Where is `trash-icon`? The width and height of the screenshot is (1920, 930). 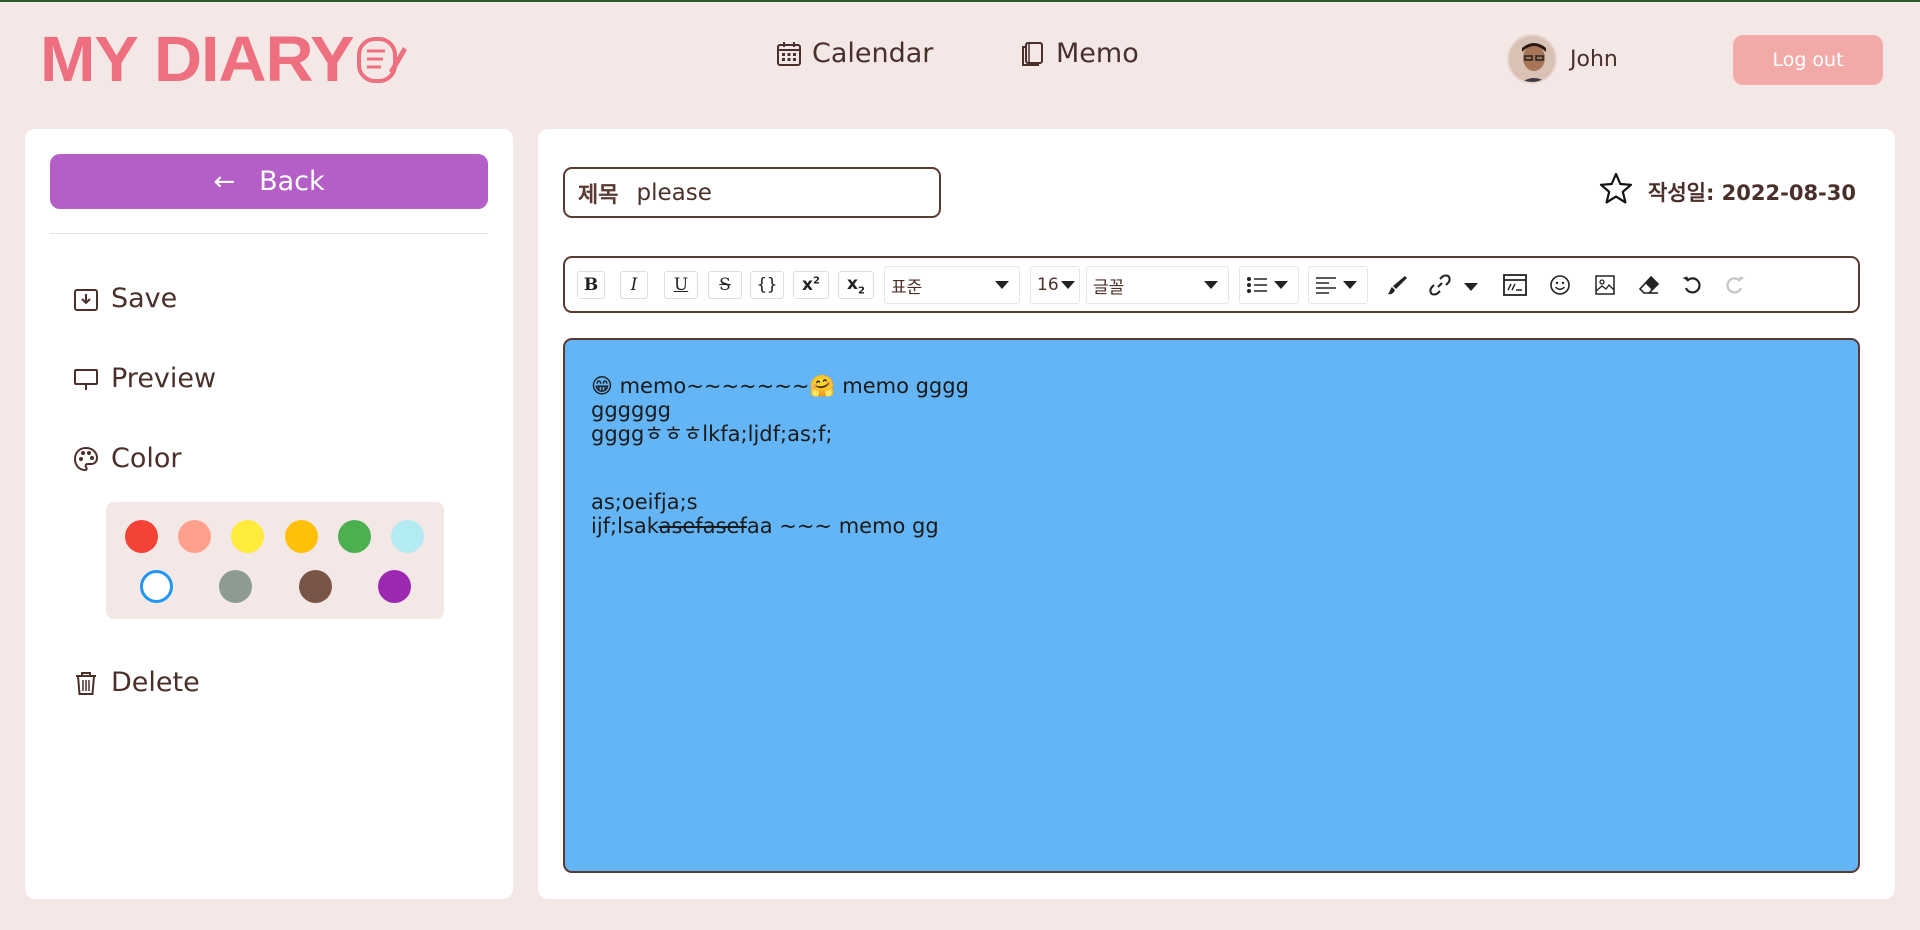
trash-icon is located at coordinates (86, 683).